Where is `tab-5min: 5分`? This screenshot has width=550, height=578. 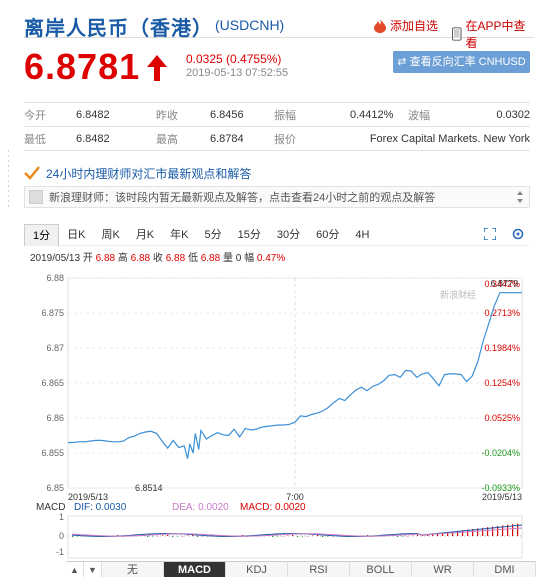 tab-5min: 5分 is located at coordinates (213, 235).